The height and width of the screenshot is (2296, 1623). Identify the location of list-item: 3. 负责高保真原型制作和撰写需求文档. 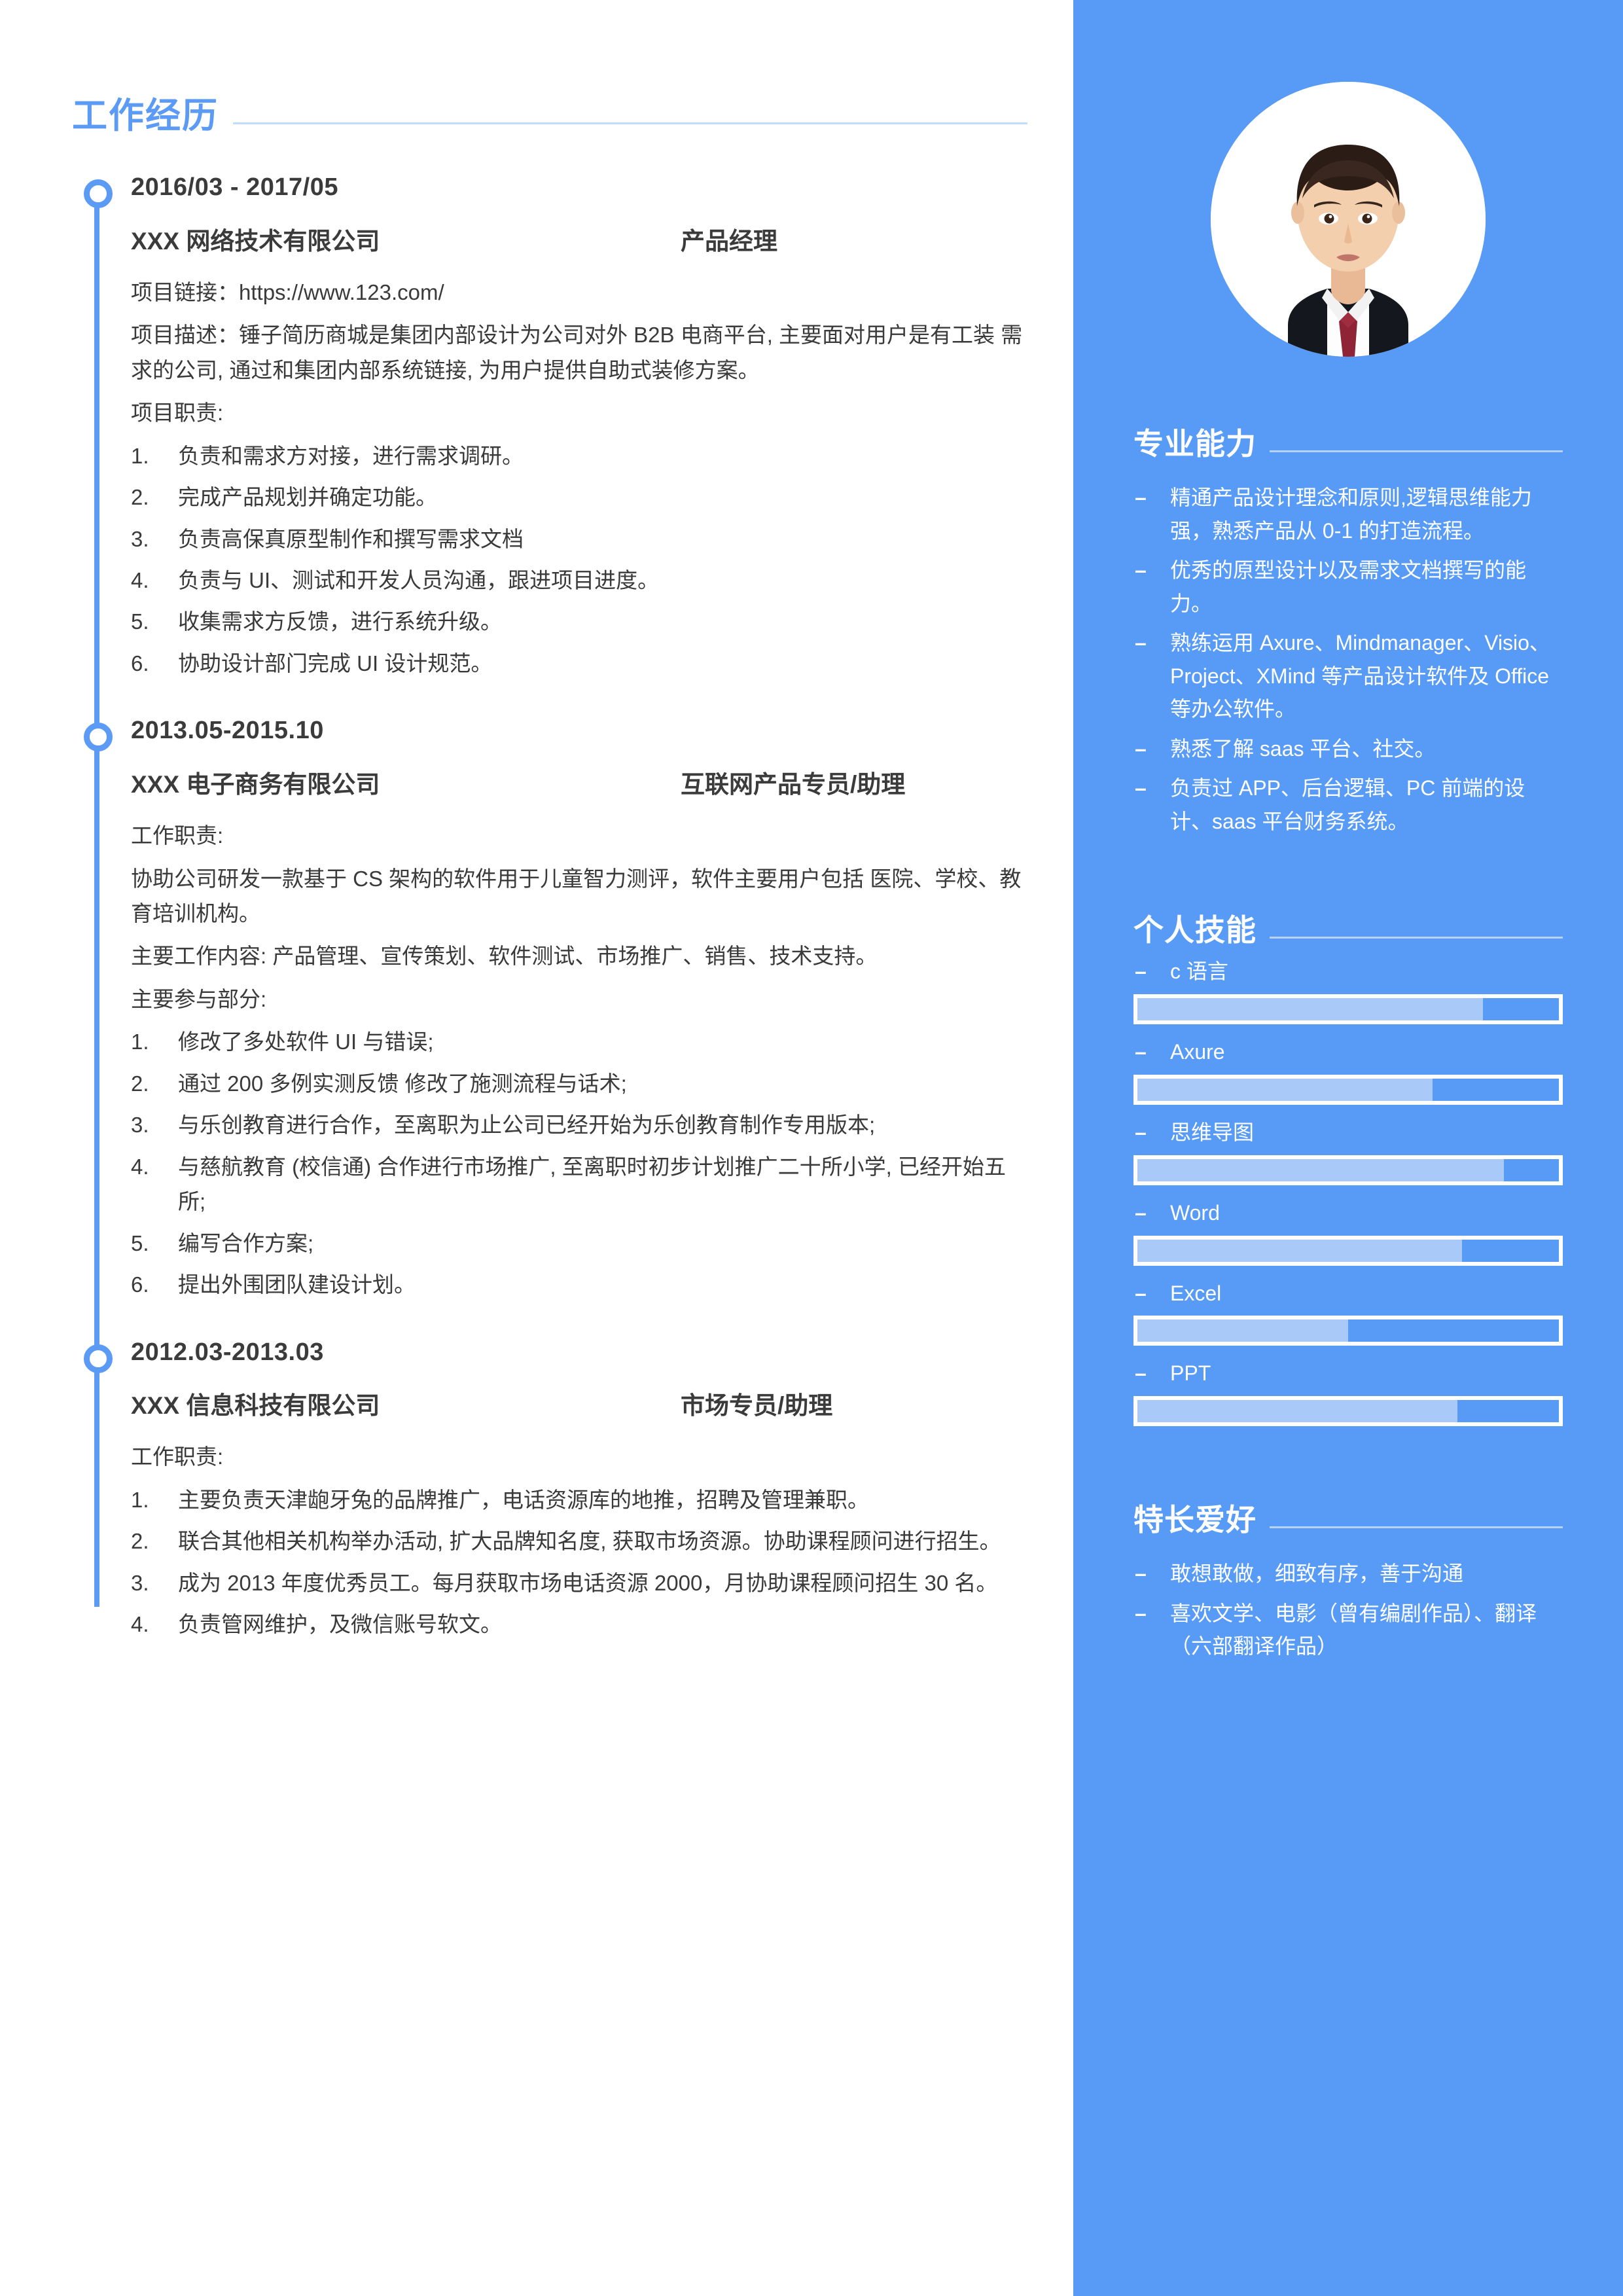
(579, 539).